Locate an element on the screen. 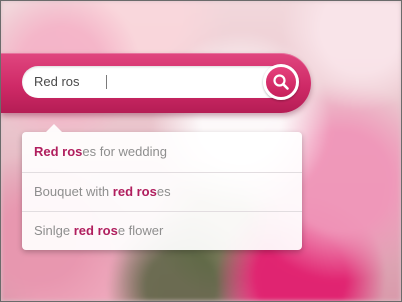 The image size is (402, 302). magnifier-icon is located at coordinates (281, 82).